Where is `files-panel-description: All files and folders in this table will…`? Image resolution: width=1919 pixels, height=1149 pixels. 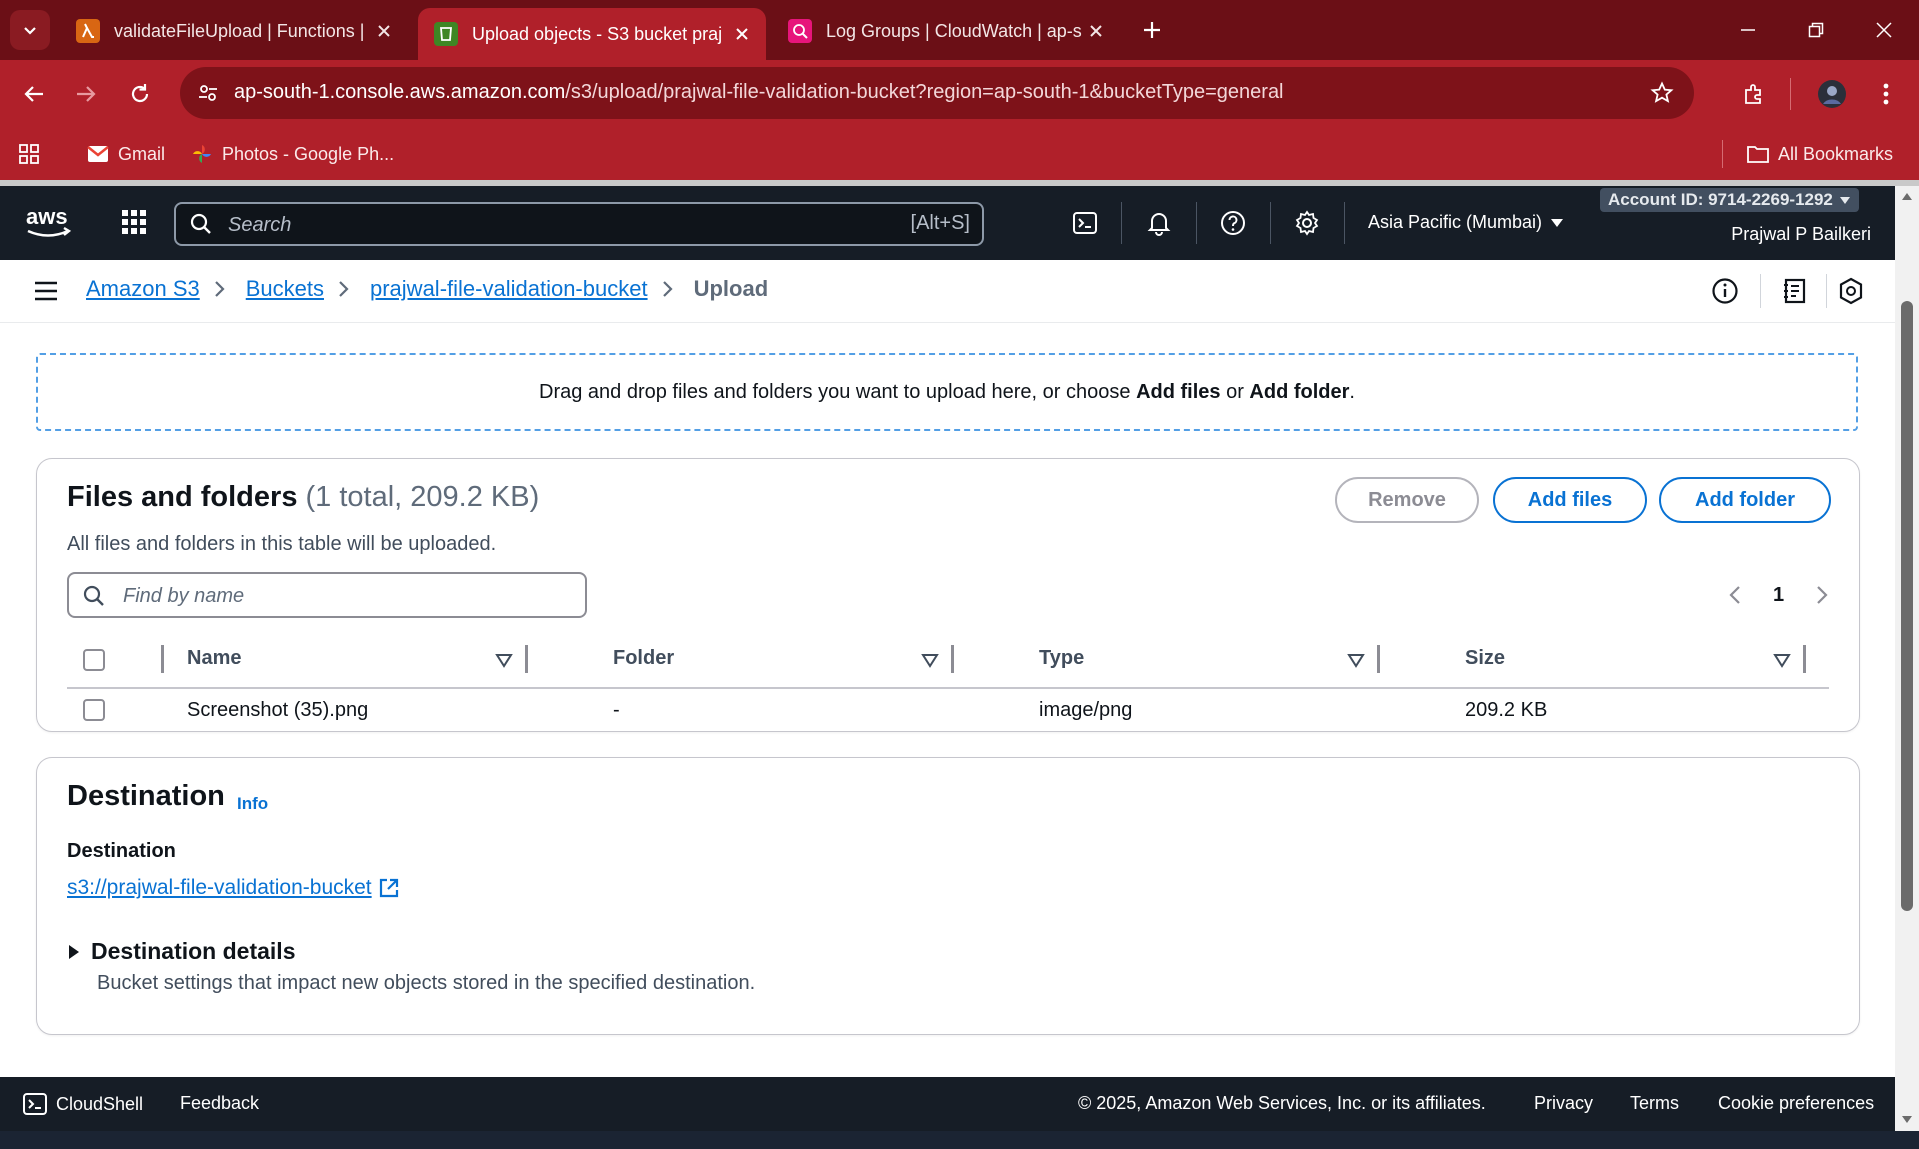 files-panel-description: All files and folders in this table will… is located at coordinates (282, 544).